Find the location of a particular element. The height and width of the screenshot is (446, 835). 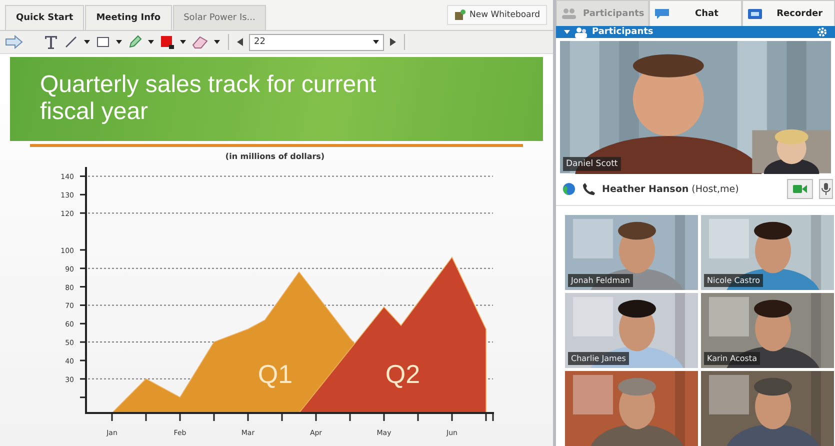

text-tool-icon is located at coordinates (51, 42).